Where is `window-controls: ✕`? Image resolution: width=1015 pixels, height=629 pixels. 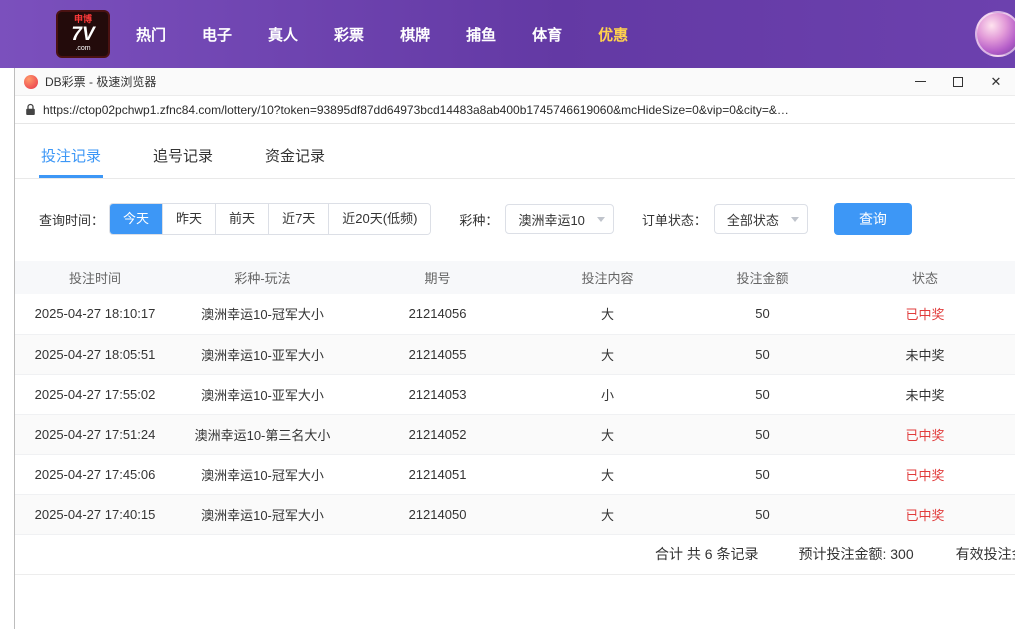
window-controls: ✕ is located at coordinates (958, 82).